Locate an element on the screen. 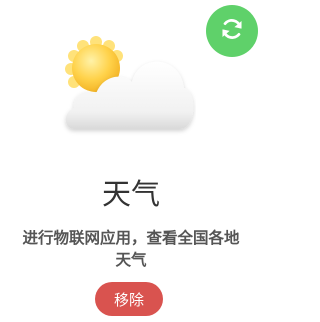 Image resolution: width=320 pixels, height=322 pixels. app-description-line2: 天气 is located at coordinates (131, 260).